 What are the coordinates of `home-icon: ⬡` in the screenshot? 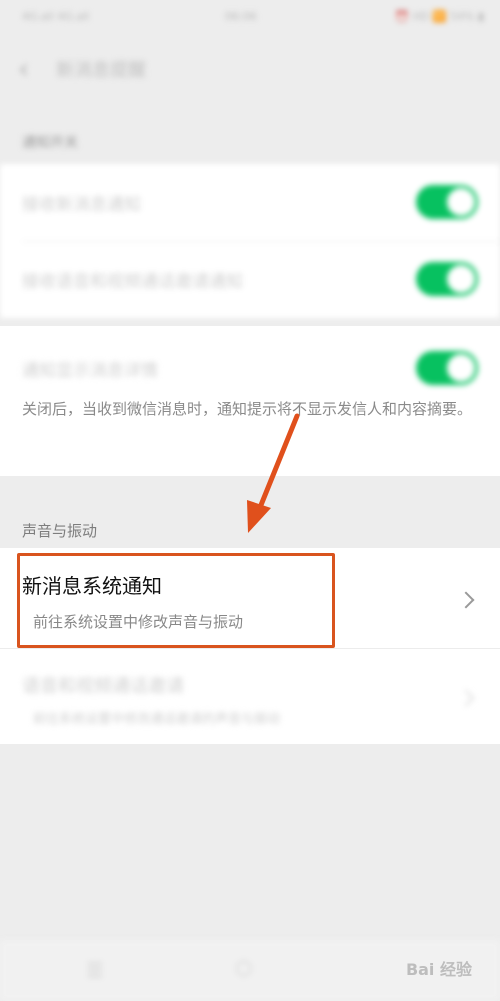 It's located at (243, 968).